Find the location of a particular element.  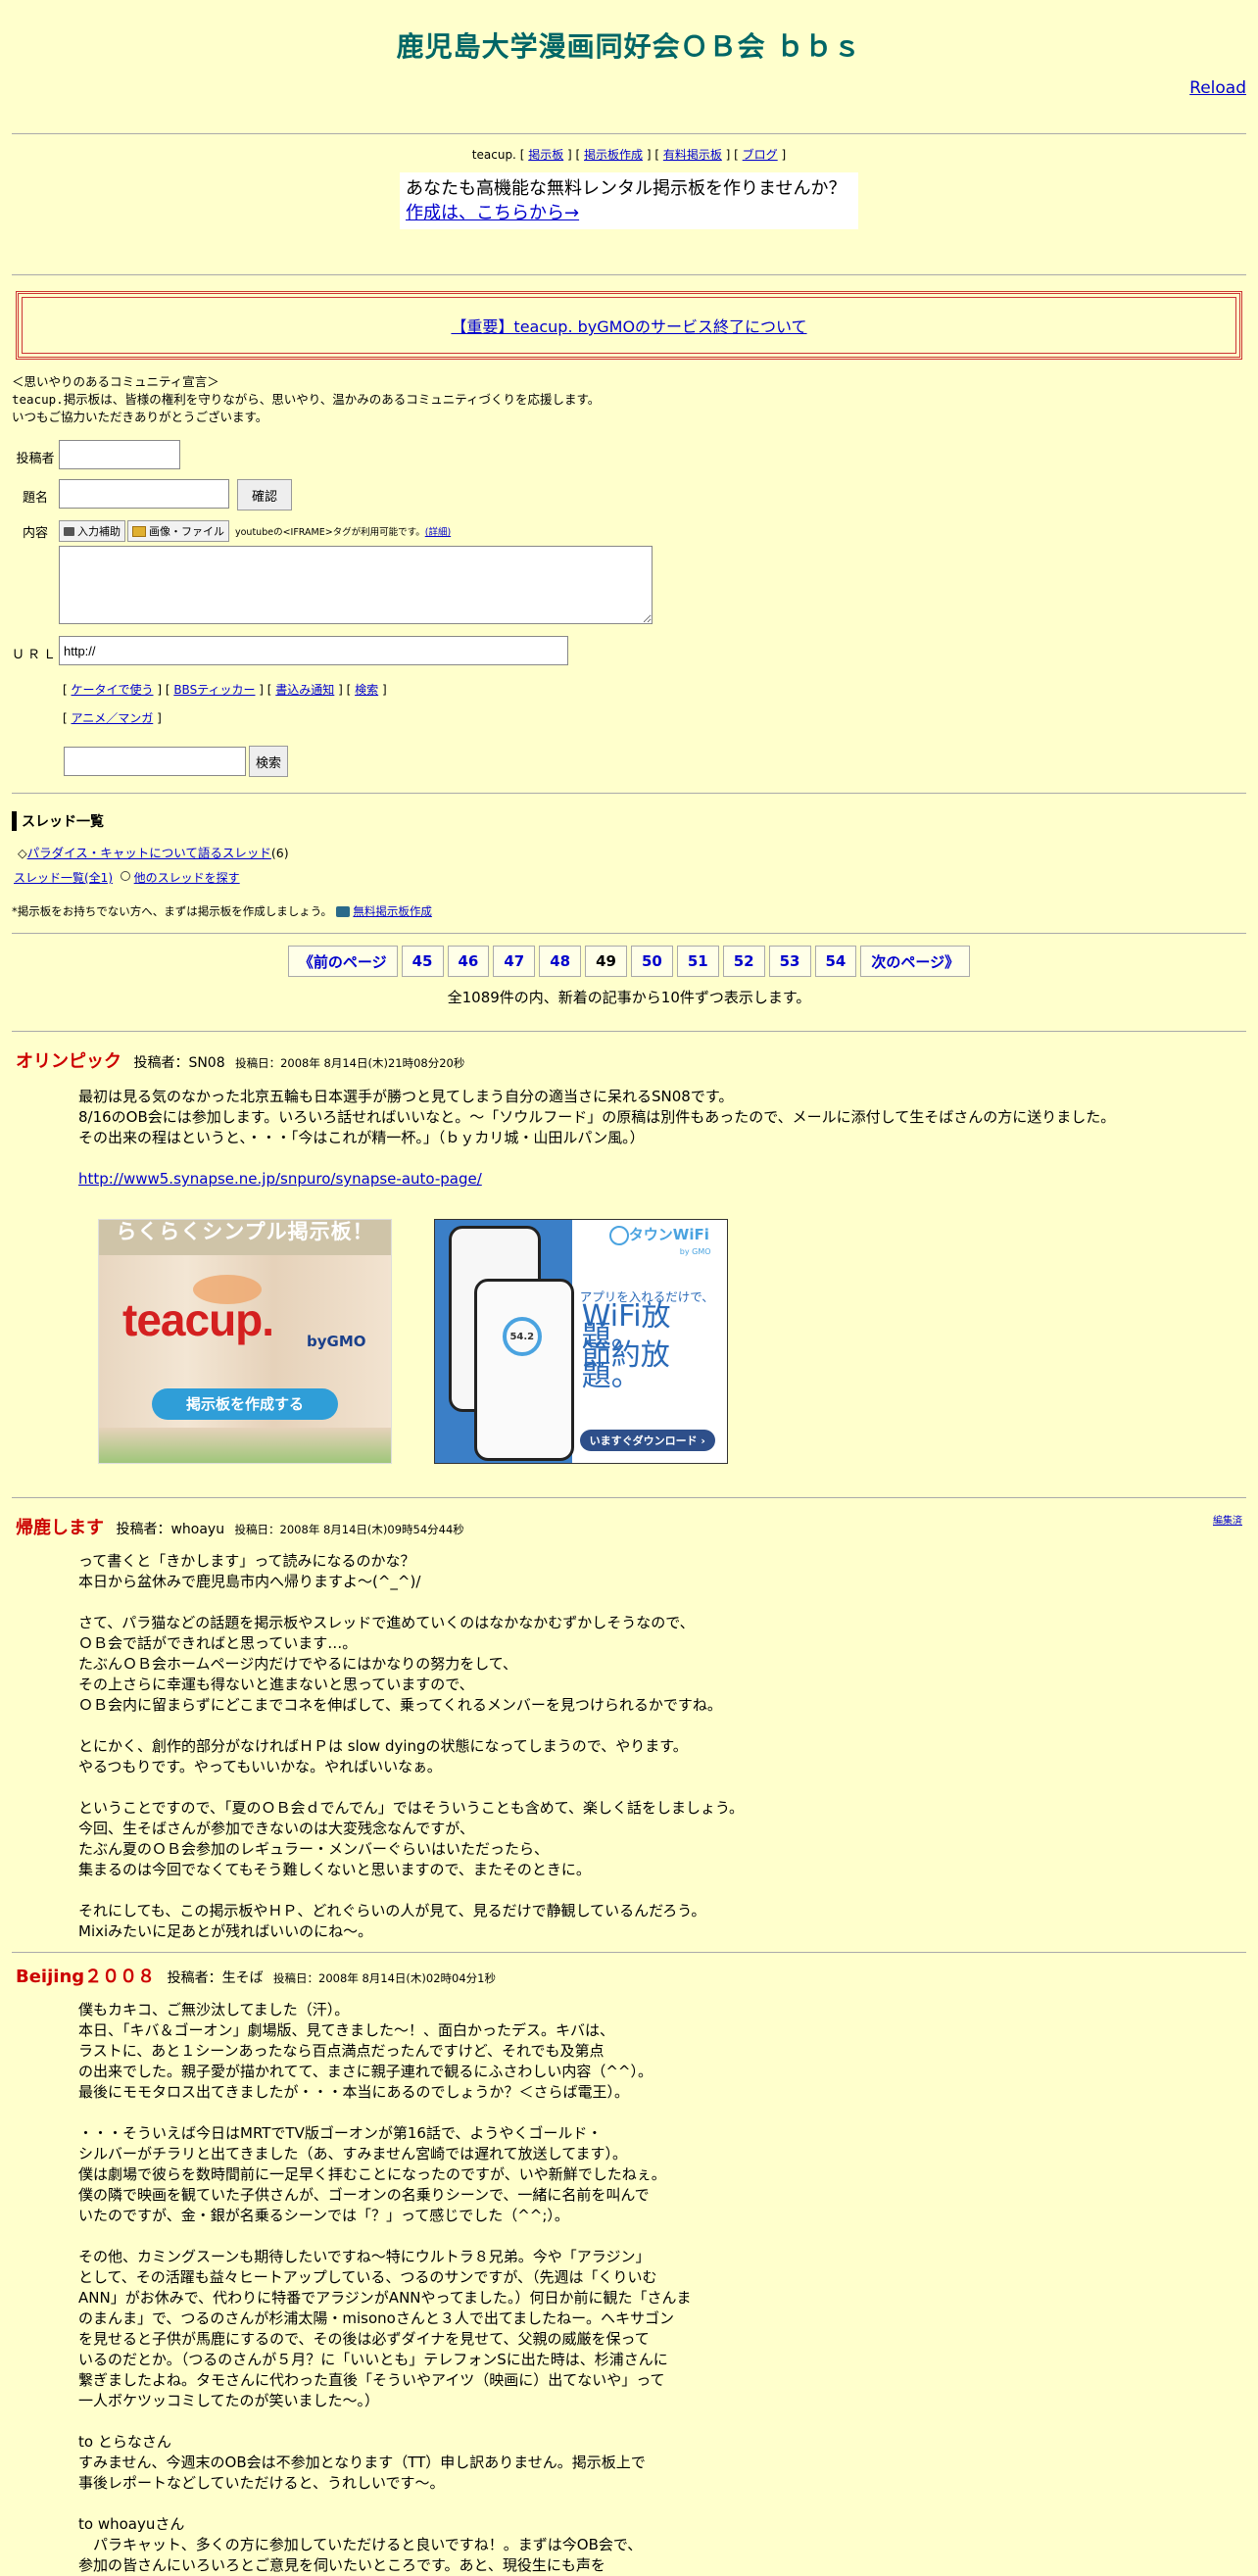

content-textarea is located at coordinates (356, 585).